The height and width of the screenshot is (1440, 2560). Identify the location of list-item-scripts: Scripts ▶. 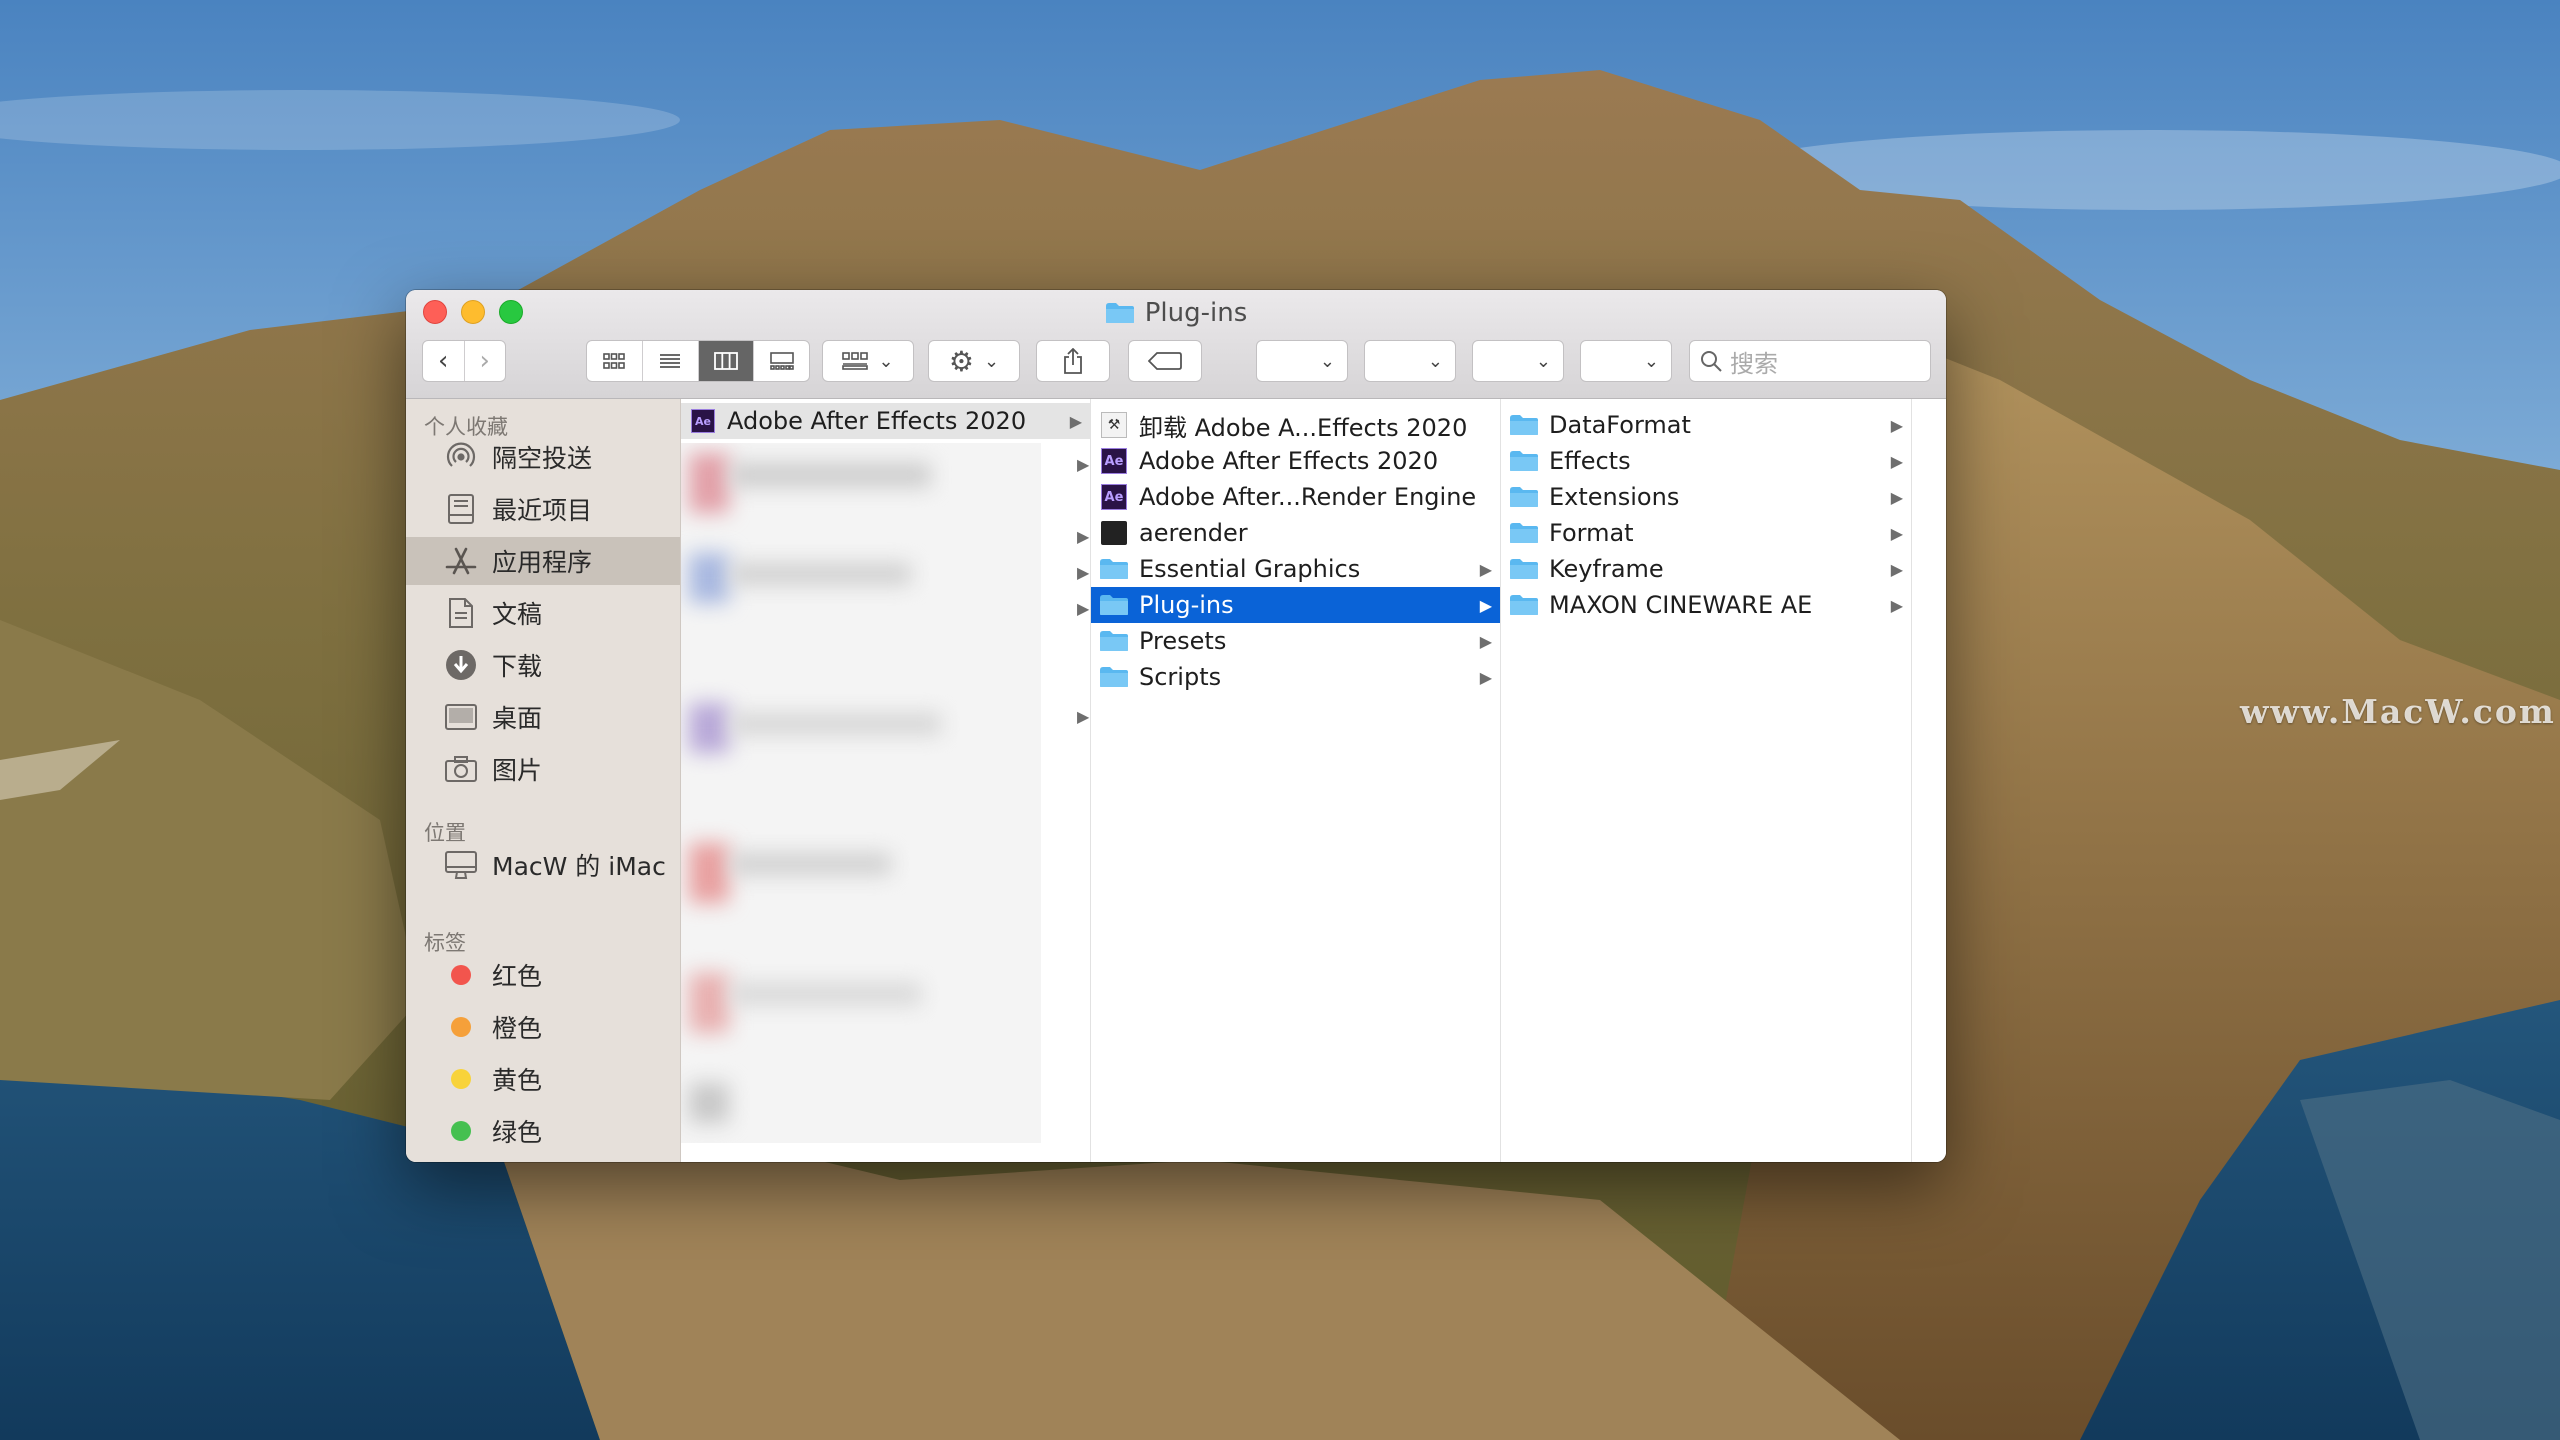
(1295, 677).